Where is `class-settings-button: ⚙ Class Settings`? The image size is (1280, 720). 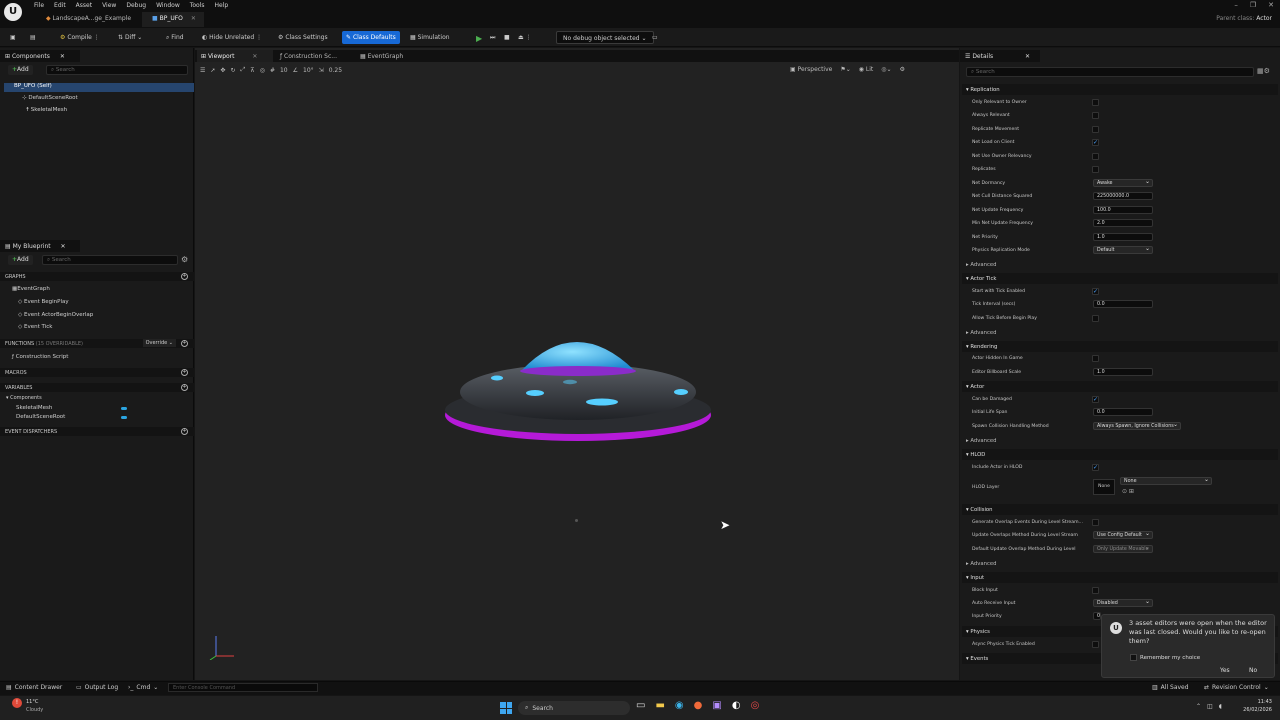 class-settings-button: ⚙ Class Settings is located at coordinates (303, 37).